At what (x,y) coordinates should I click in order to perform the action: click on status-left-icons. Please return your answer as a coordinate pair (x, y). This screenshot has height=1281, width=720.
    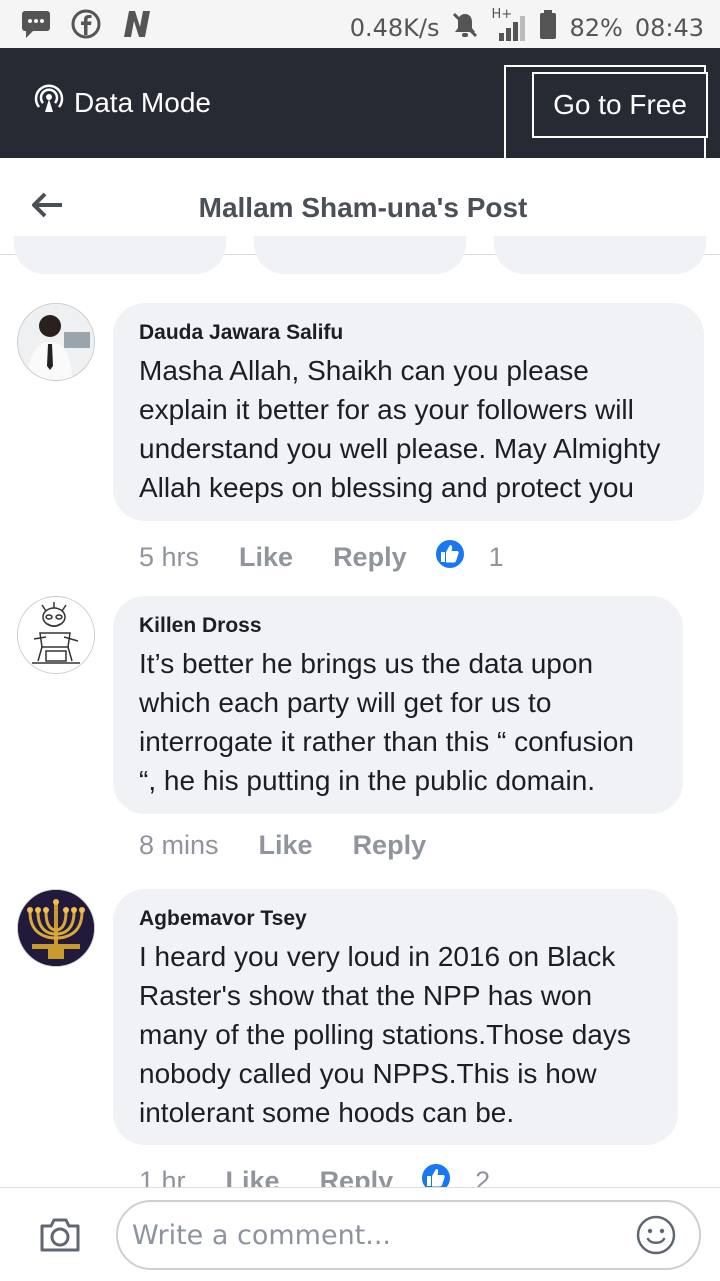
    Looking at the image, I should click on (87, 26).